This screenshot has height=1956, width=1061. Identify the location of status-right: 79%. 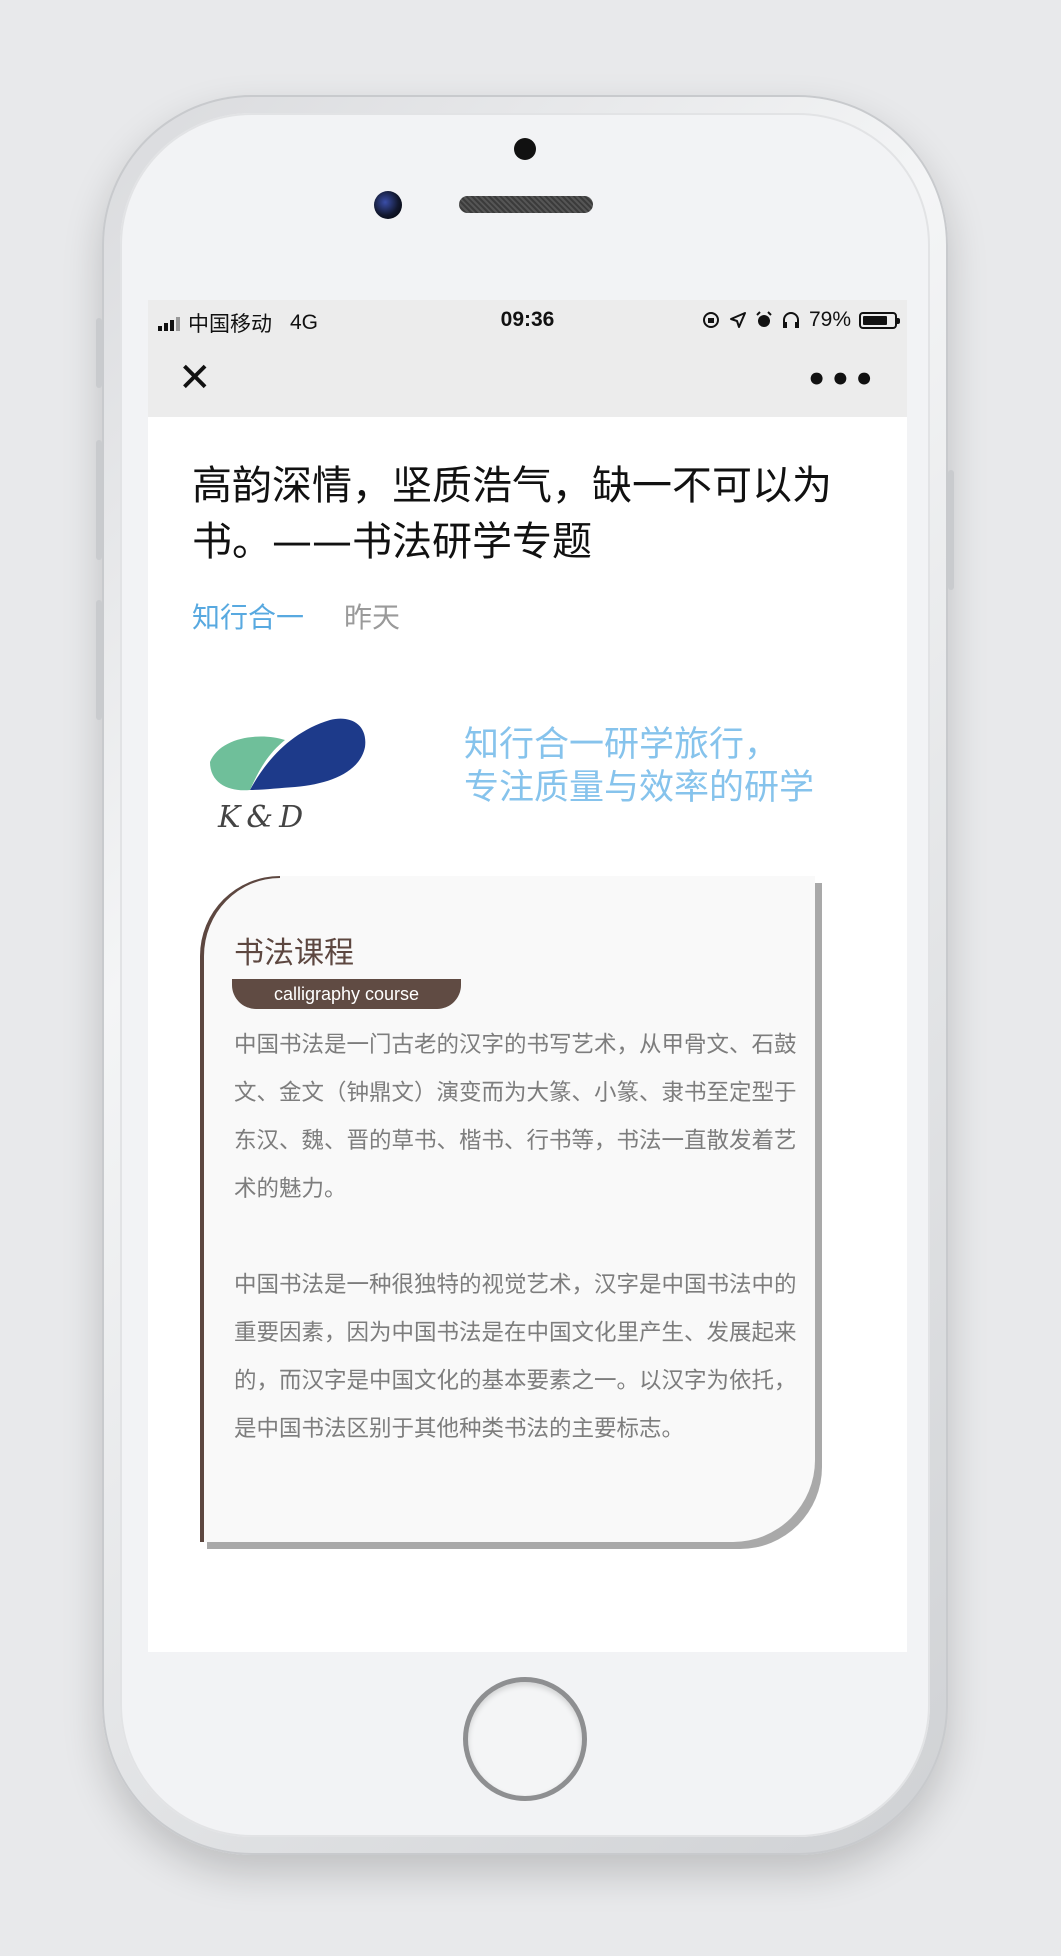
(800, 320).